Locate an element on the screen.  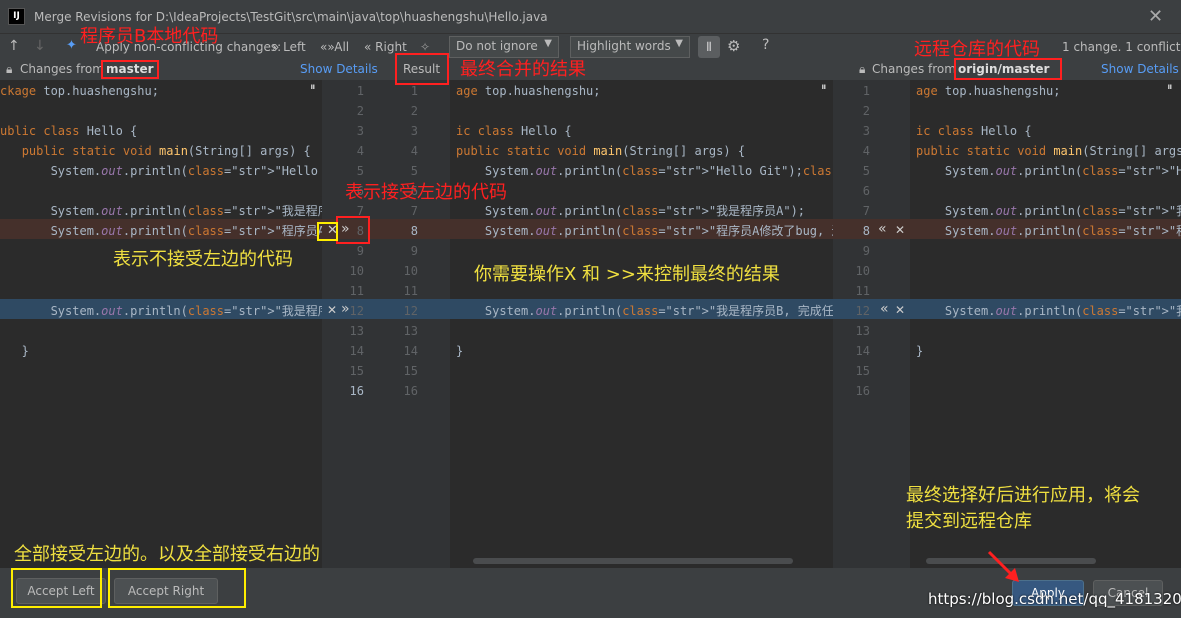
right-code-line: } is located at coordinates (920, 351).